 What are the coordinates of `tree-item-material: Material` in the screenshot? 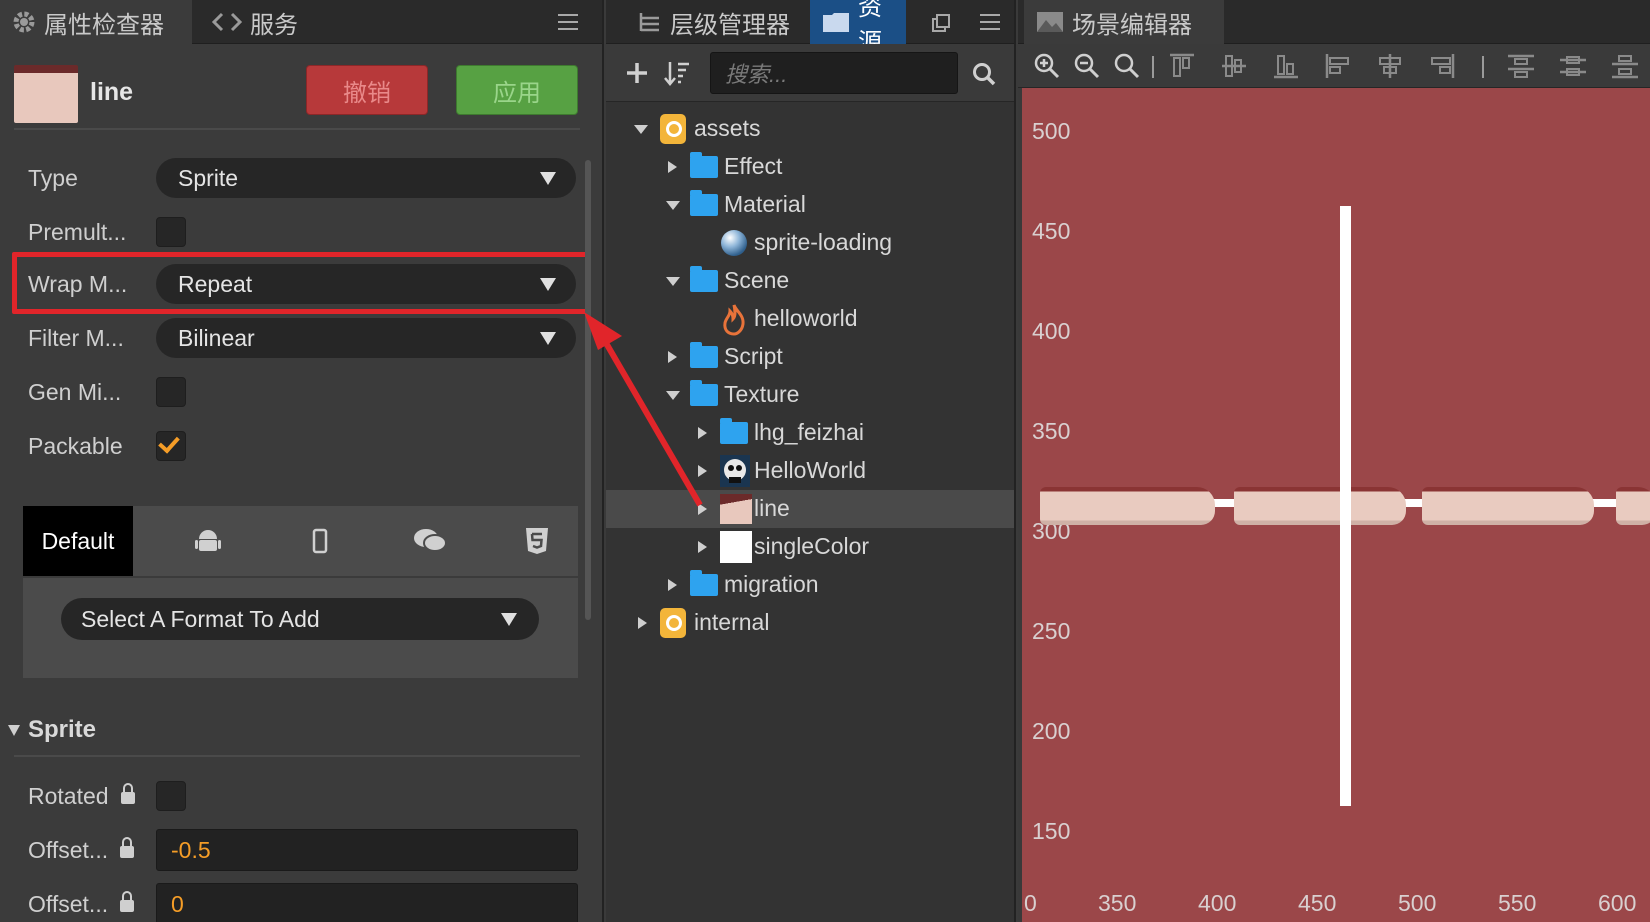 It's located at (810, 205).